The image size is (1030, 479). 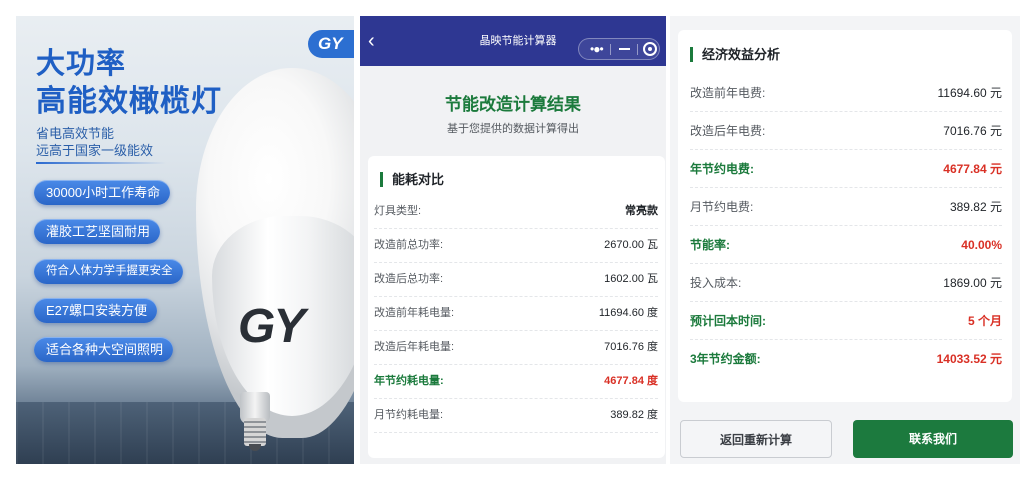 What do you see at coordinates (516, 246) in the screenshot?
I see `table-row: 改造前总功率: 2670.00 瓦` at bounding box center [516, 246].